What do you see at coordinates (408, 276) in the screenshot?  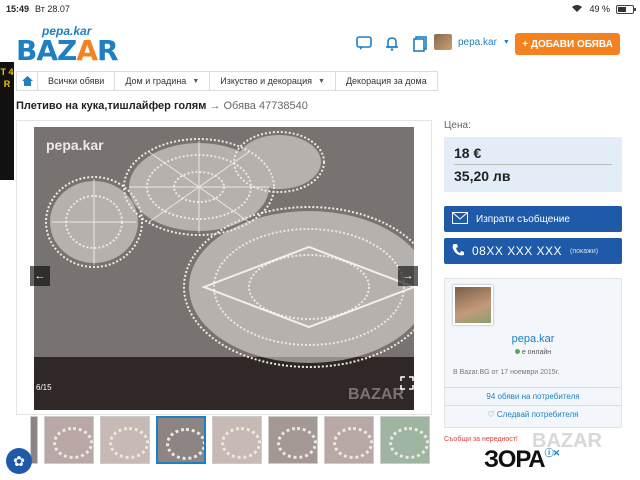 I see `next-photo-button: →` at bounding box center [408, 276].